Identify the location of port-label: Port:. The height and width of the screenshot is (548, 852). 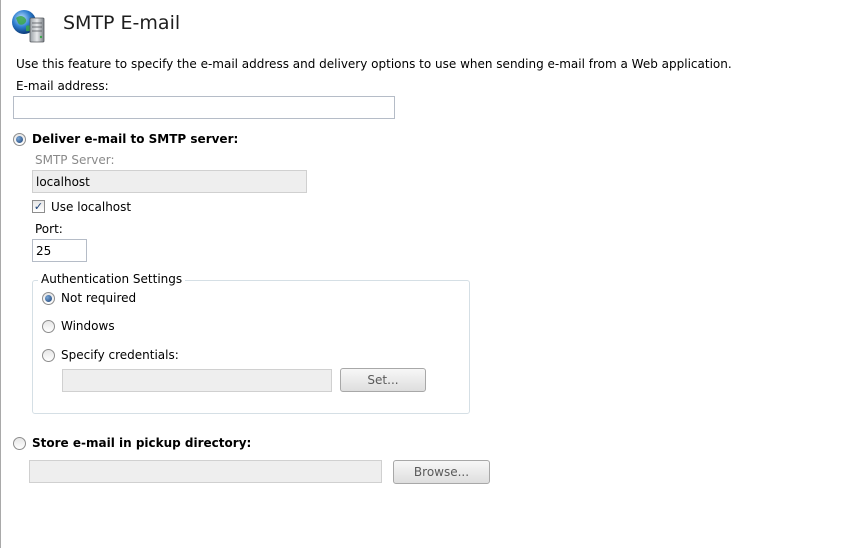
(49, 229).